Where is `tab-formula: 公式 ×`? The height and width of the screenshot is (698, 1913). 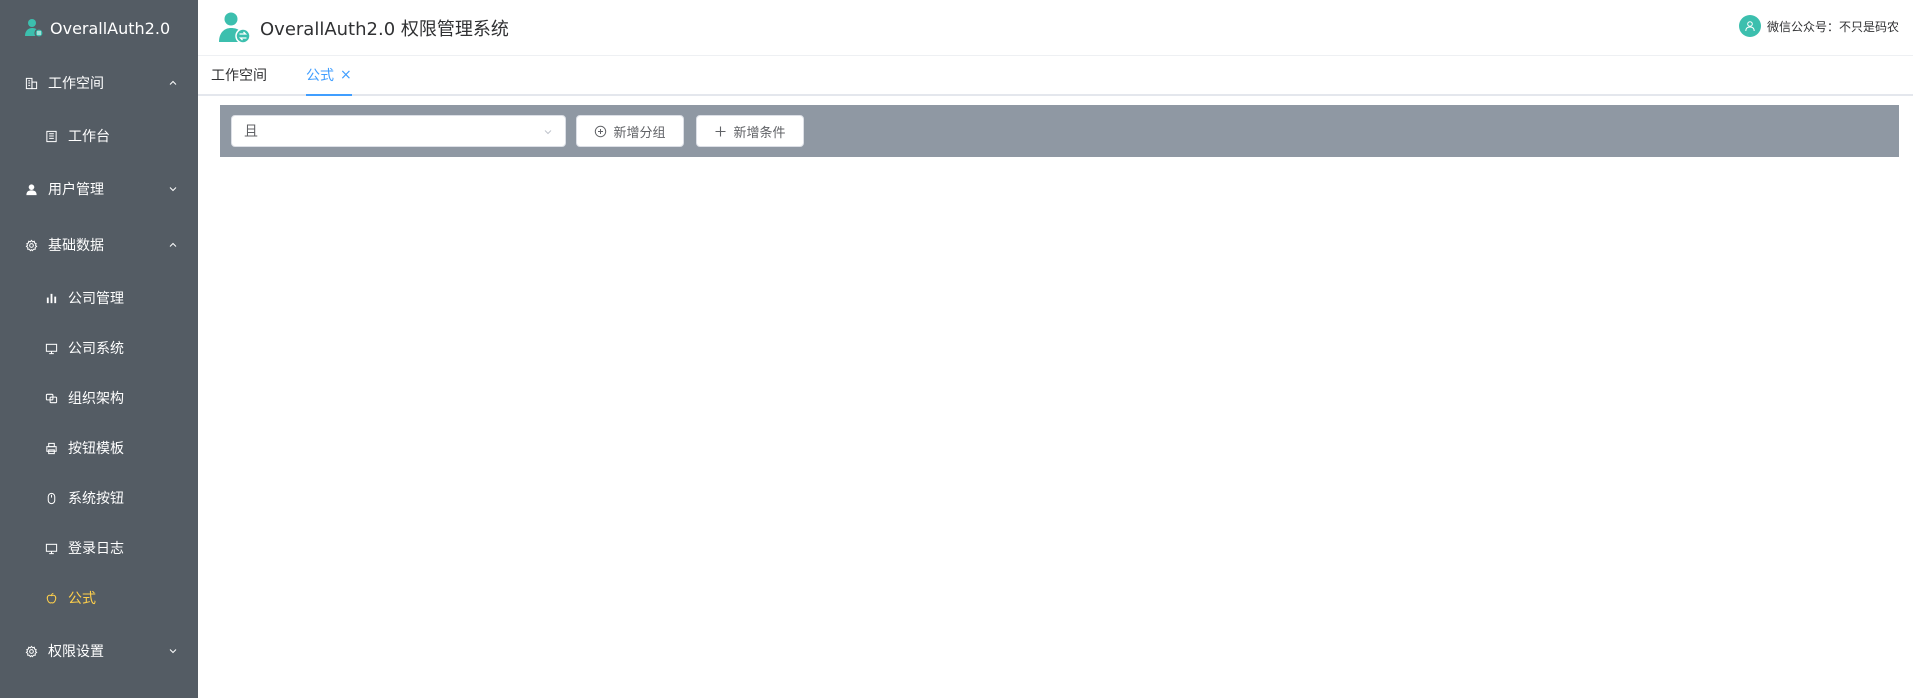 tab-formula: 公式 × is located at coordinates (329, 76).